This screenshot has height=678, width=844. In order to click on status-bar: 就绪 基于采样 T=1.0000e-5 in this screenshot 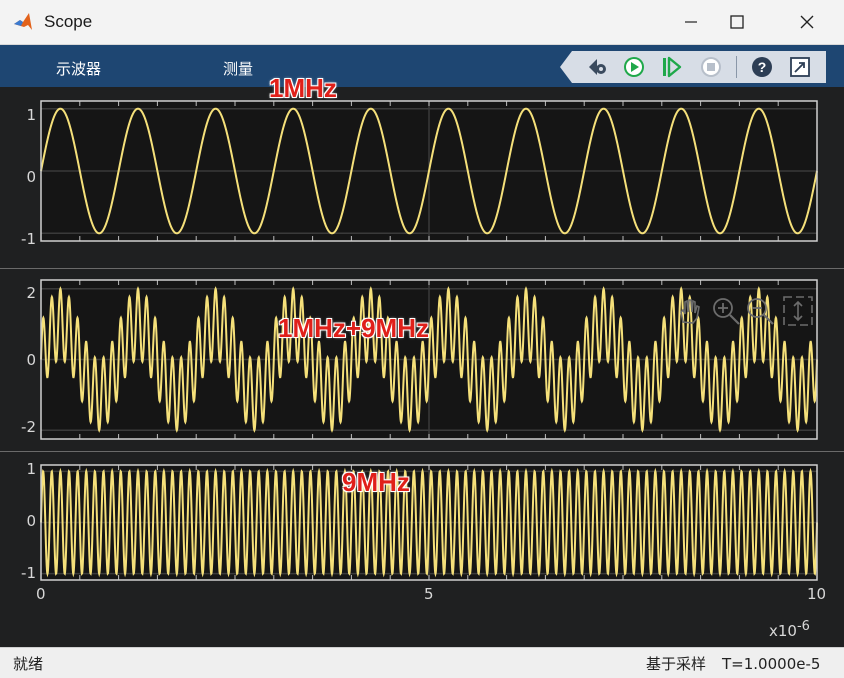, I will do `click(422, 662)`.